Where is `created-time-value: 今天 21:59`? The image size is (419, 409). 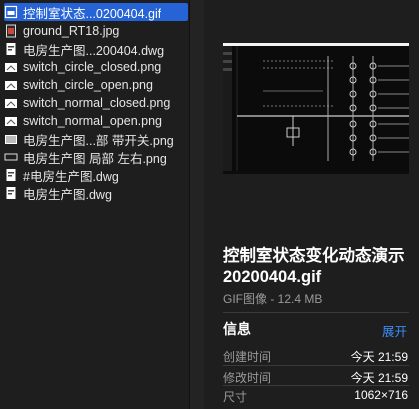 created-time-value: 今天 21:59 is located at coordinates (379, 357).